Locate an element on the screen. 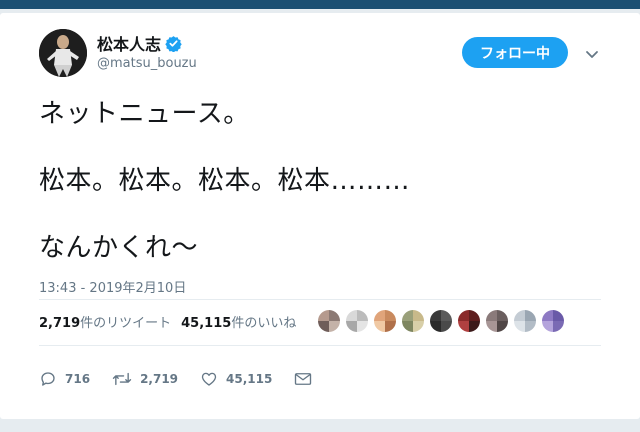 The width and height of the screenshot is (640, 432). liker-avatars is located at coordinates (441, 321).